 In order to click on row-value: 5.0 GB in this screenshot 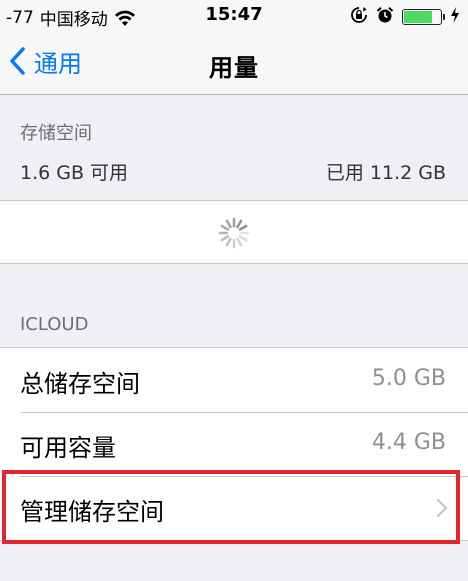, I will do `click(408, 378)`.